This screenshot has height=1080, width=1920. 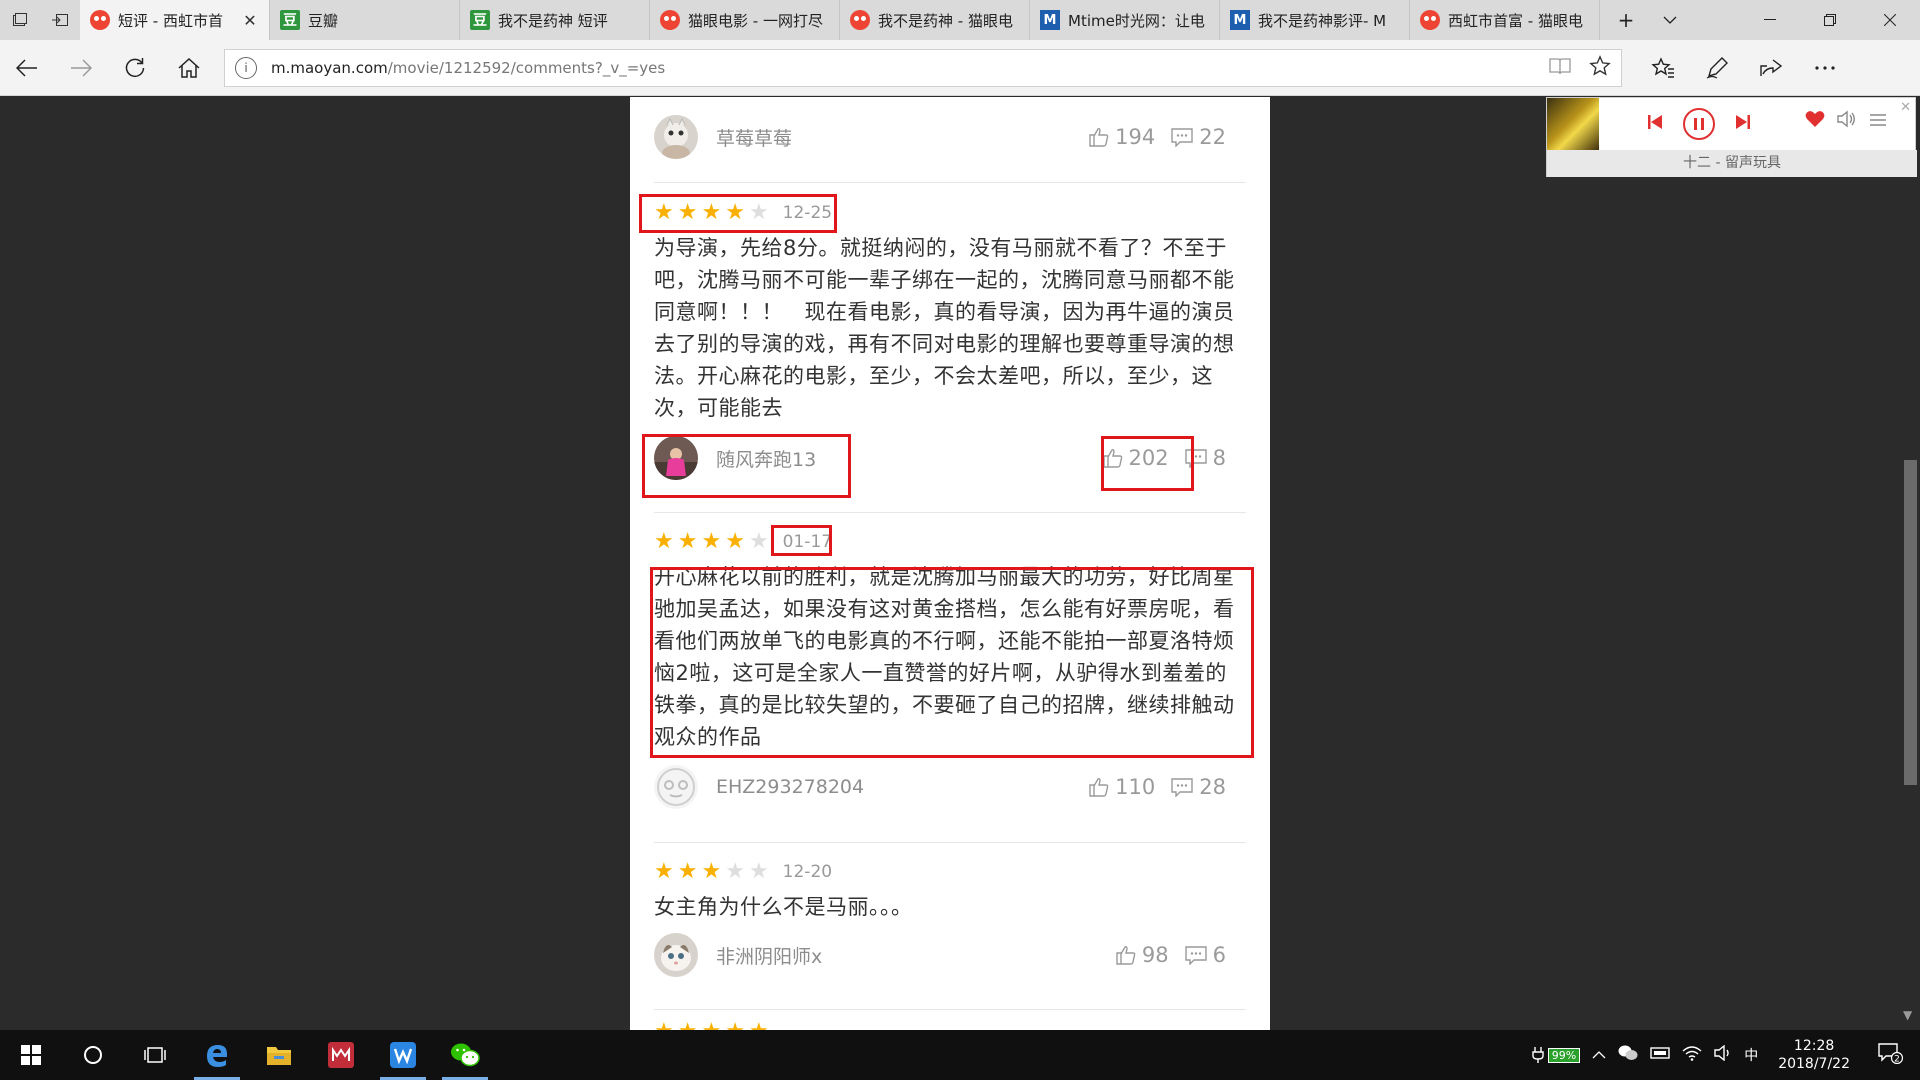 What do you see at coordinates (1692, 1055) in the screenshot?
I see `wifi-icon` at bounding box center [1692, 1055].